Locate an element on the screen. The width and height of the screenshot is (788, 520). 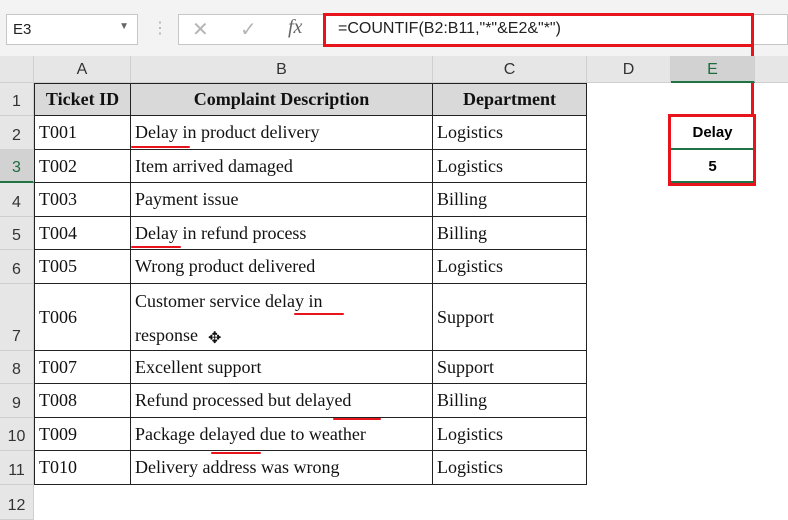
cell-ticket-id: T009 is located at coordinates (82, 434).